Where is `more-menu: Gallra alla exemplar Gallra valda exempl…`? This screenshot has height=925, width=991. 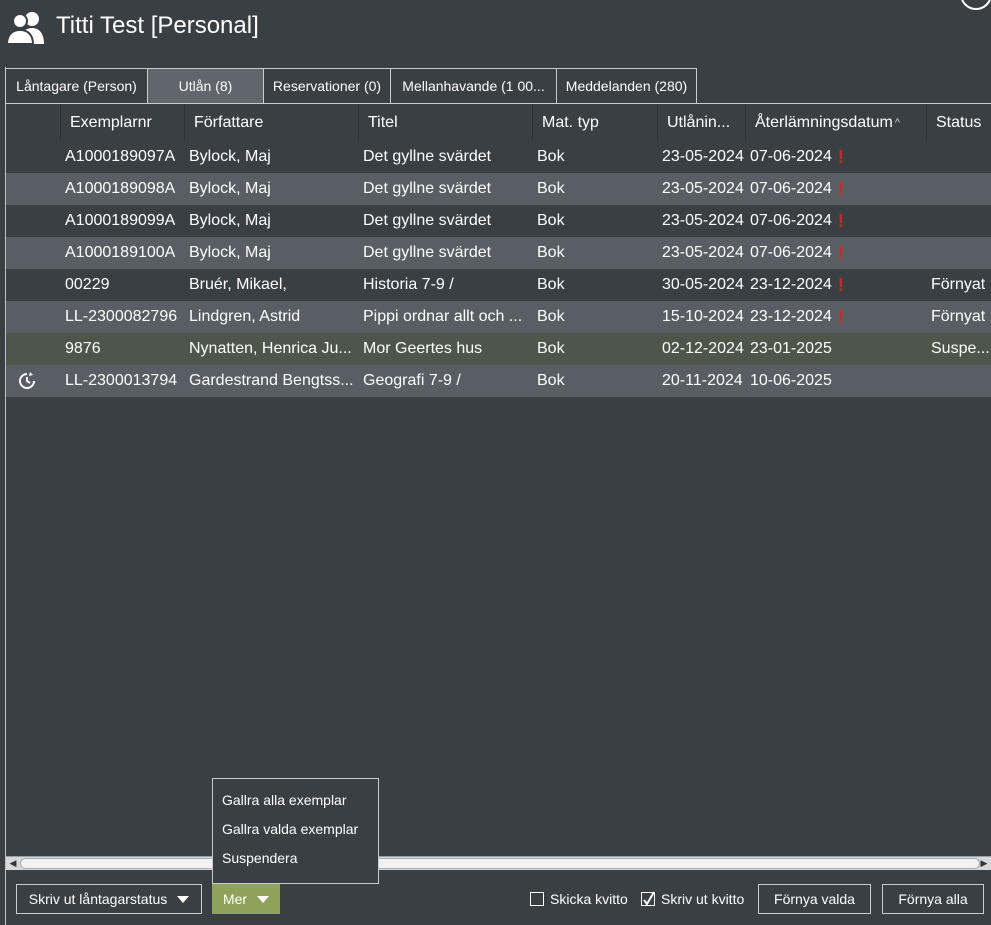
more-menu: Gallra alla exemplar Gallra valda exempl… is located at coordinates (295, 831).